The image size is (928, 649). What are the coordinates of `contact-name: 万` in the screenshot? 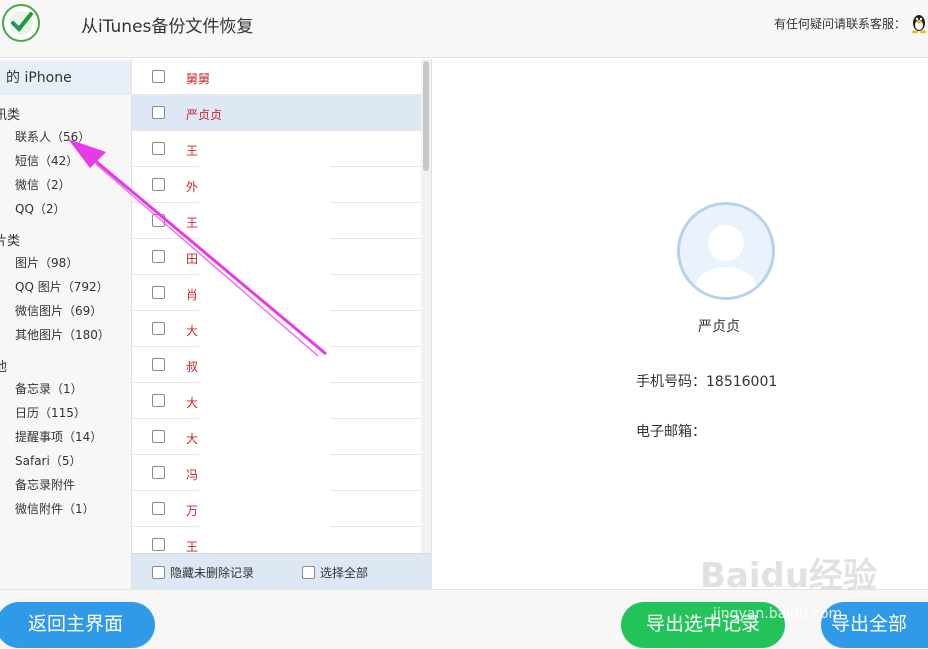 It's located at (192, 511).